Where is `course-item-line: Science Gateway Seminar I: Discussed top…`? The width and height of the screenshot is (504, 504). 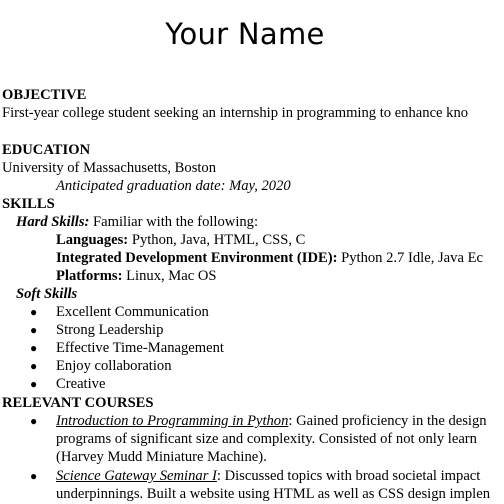
course-item-line: Science Gateway Seminar I: Discussed top… is located at coordinates (268, 476).